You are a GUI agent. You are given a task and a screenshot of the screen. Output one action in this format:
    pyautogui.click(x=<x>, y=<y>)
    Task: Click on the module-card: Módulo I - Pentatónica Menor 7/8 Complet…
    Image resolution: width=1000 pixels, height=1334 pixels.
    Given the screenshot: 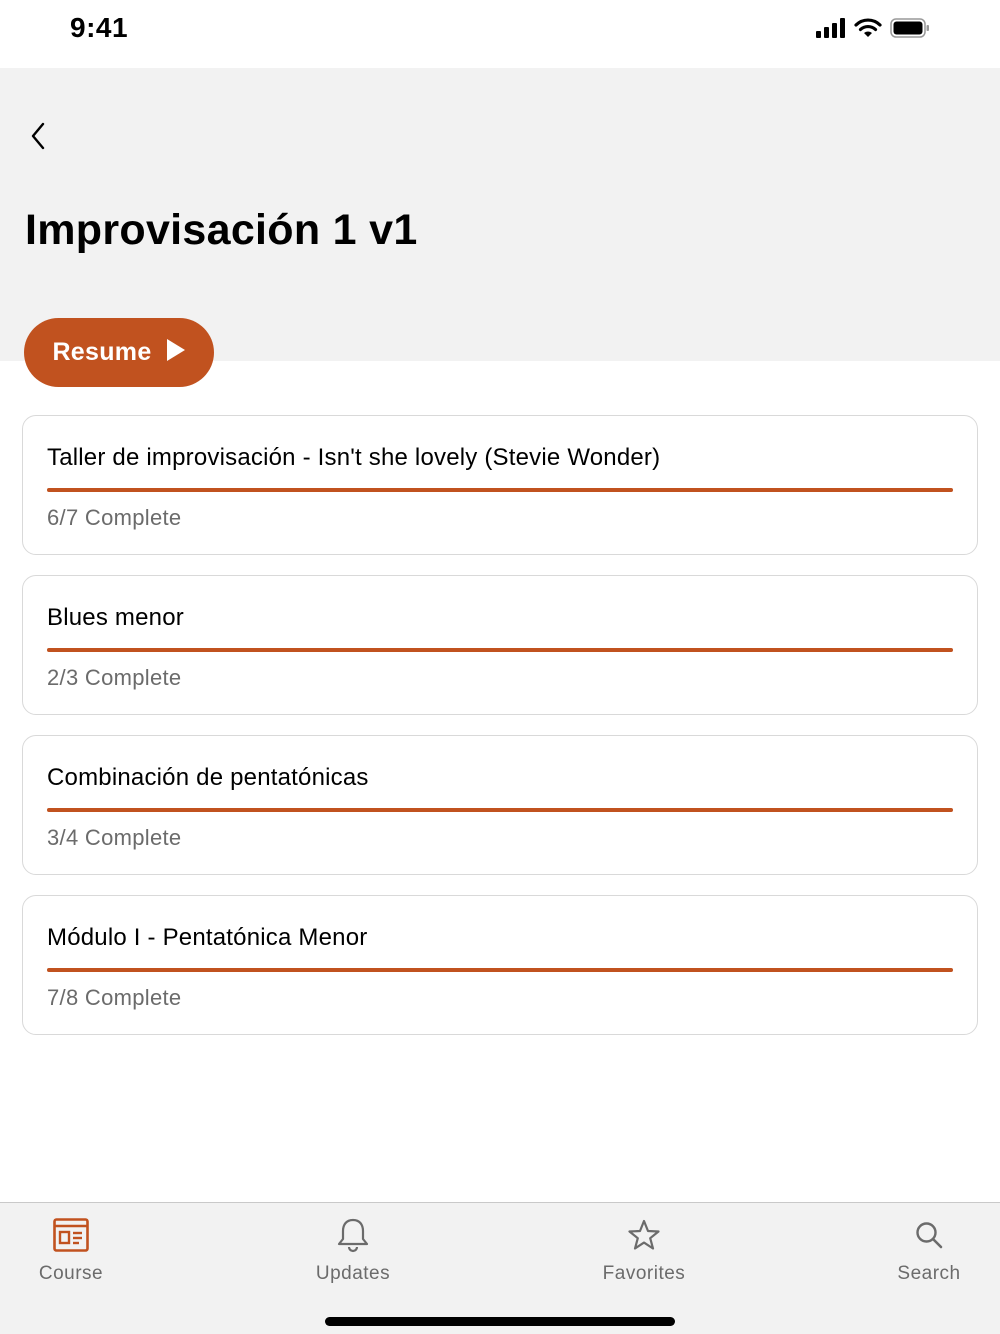 What is the action you would take?
    pyautogui.click(x=500, y=965)
    